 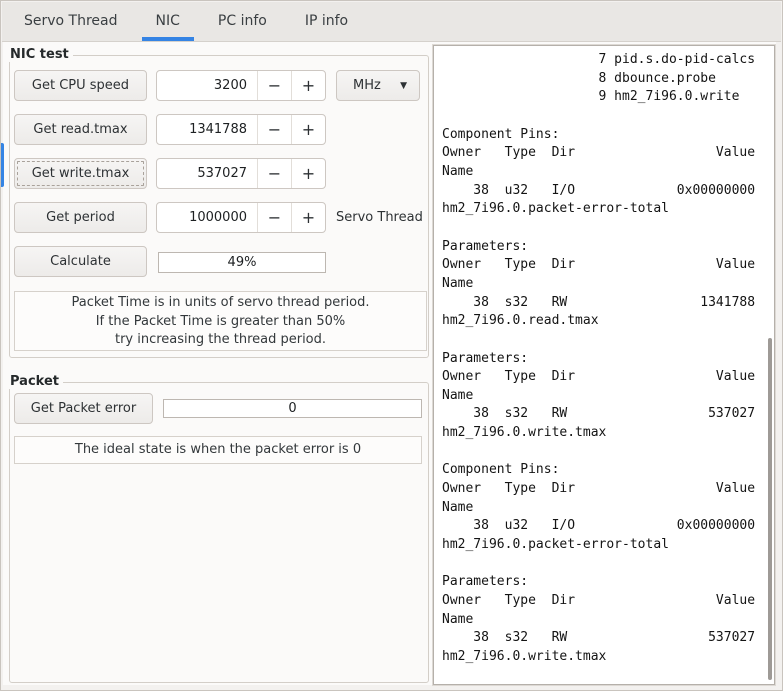 What do you see at coordinates (274, 217) in the screenshot?
I see `period-decrement-button: −` at bounding box center [274, 217].